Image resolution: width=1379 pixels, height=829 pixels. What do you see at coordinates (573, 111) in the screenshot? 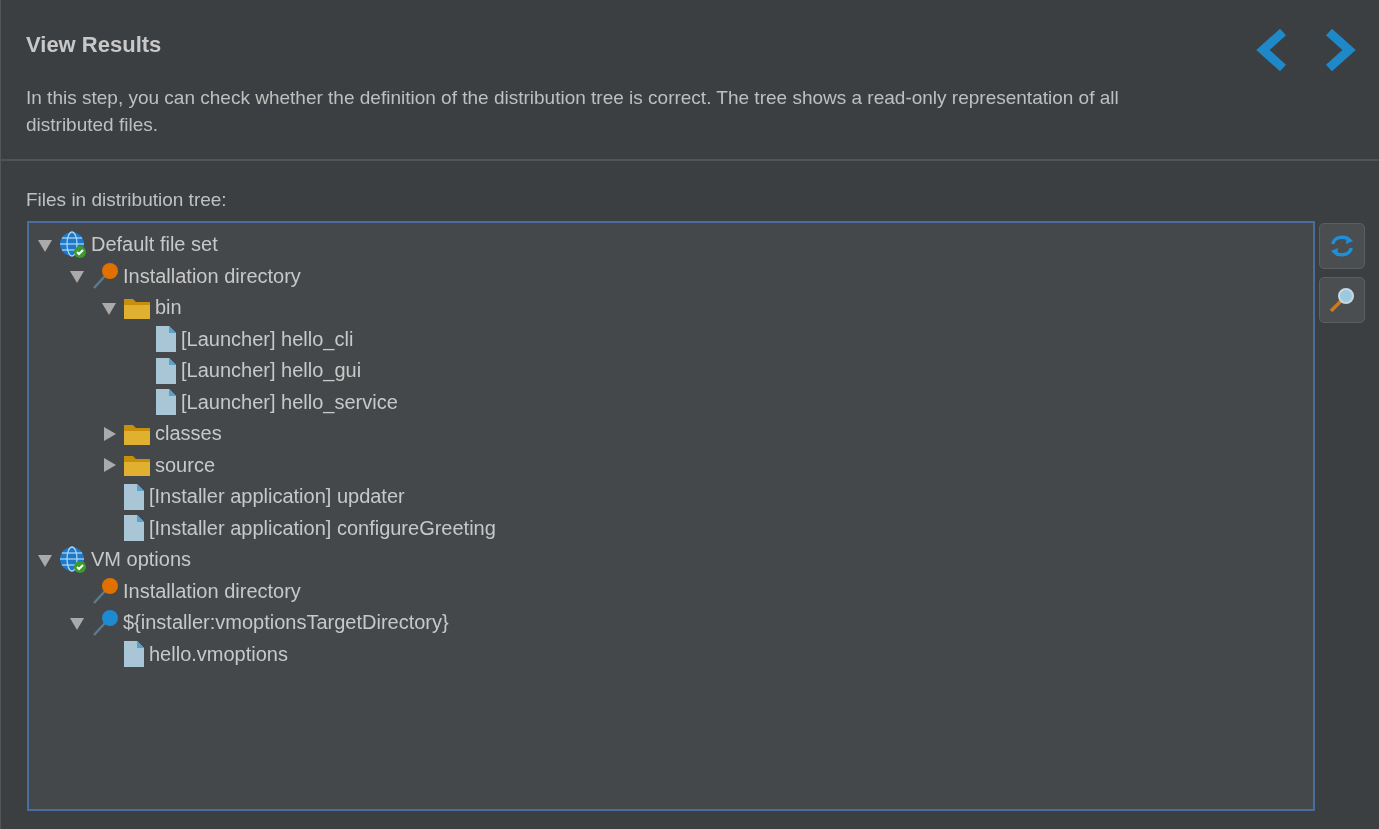
I see `description-text: In this step, you can check whether the definition of the distribution tree is correct. The tree shows a read-only representation of all distributed files.` at bounding box center [573, 111].